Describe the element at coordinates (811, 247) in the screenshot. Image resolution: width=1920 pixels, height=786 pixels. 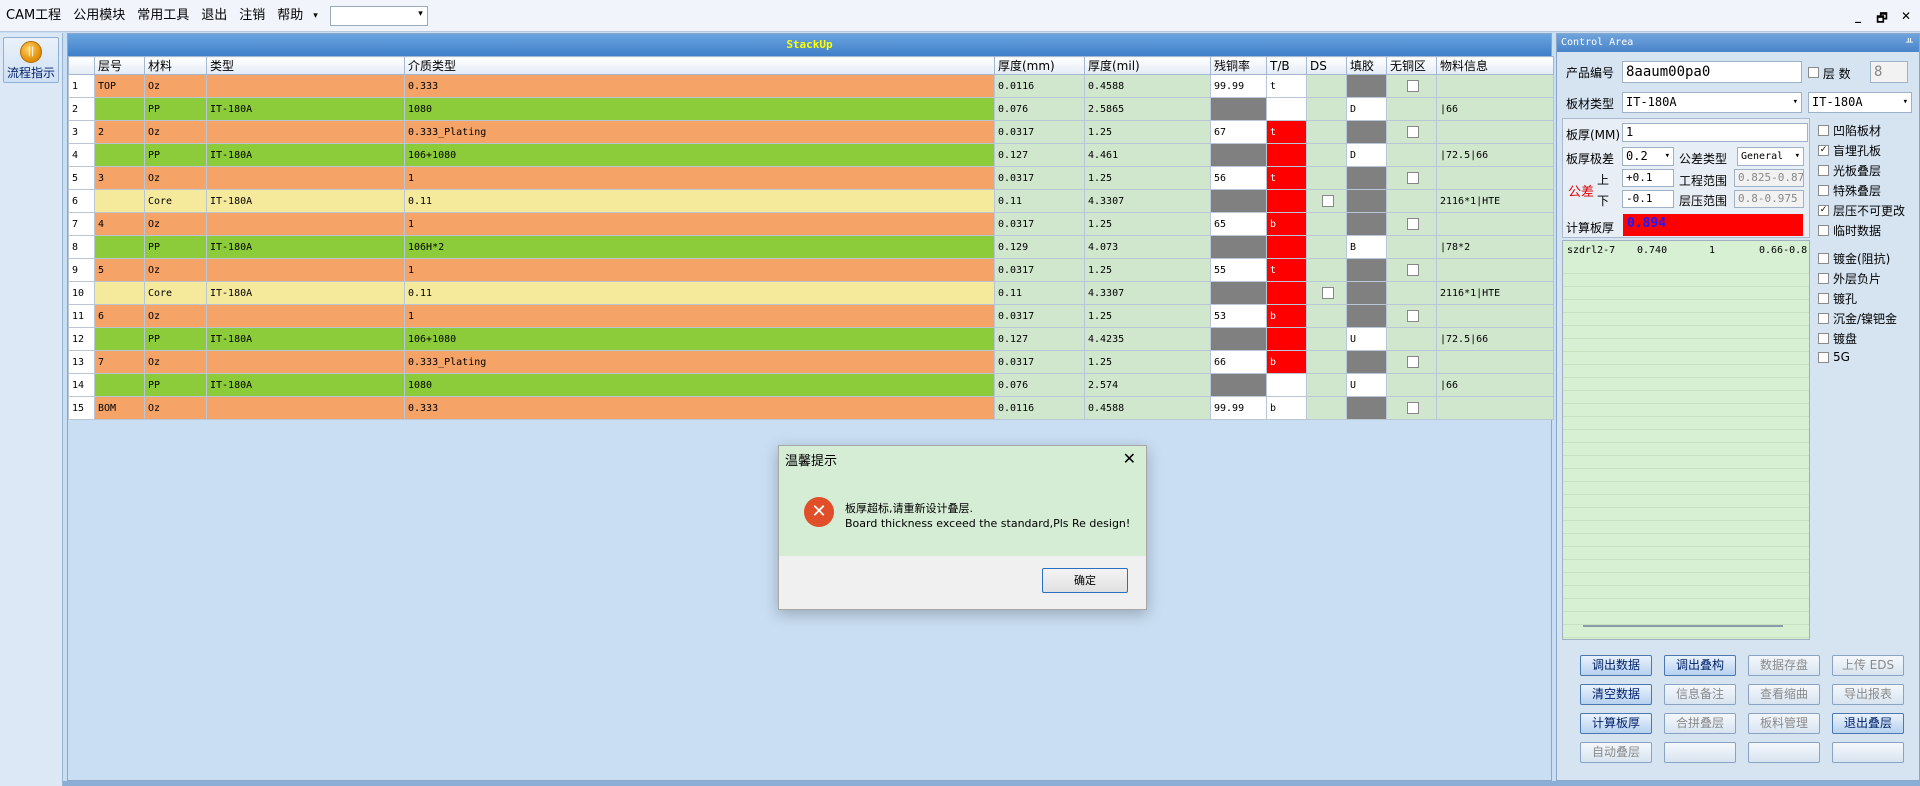
I see `table-row: 8 PP IT-180A 106H*2 0.129 4.073 B |78*2` at that location.